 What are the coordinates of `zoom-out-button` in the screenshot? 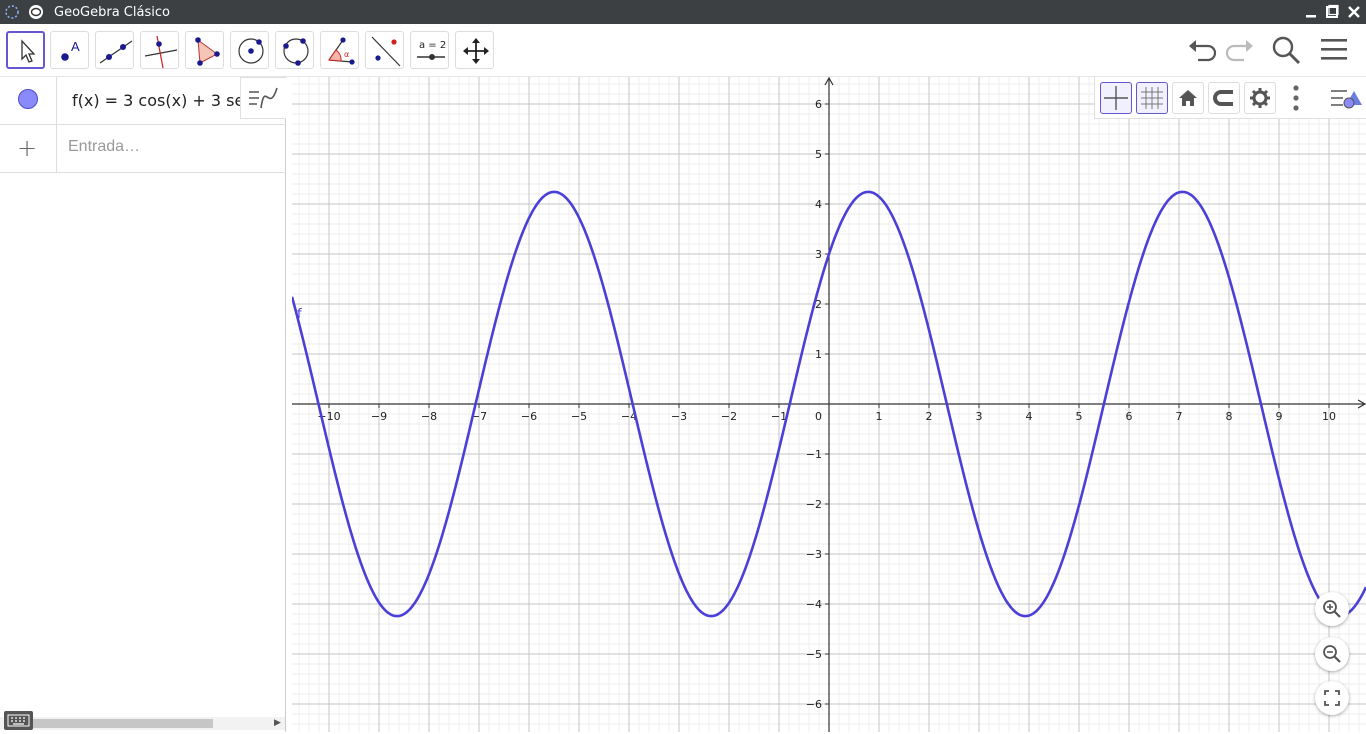 It's located at (1332, 654).